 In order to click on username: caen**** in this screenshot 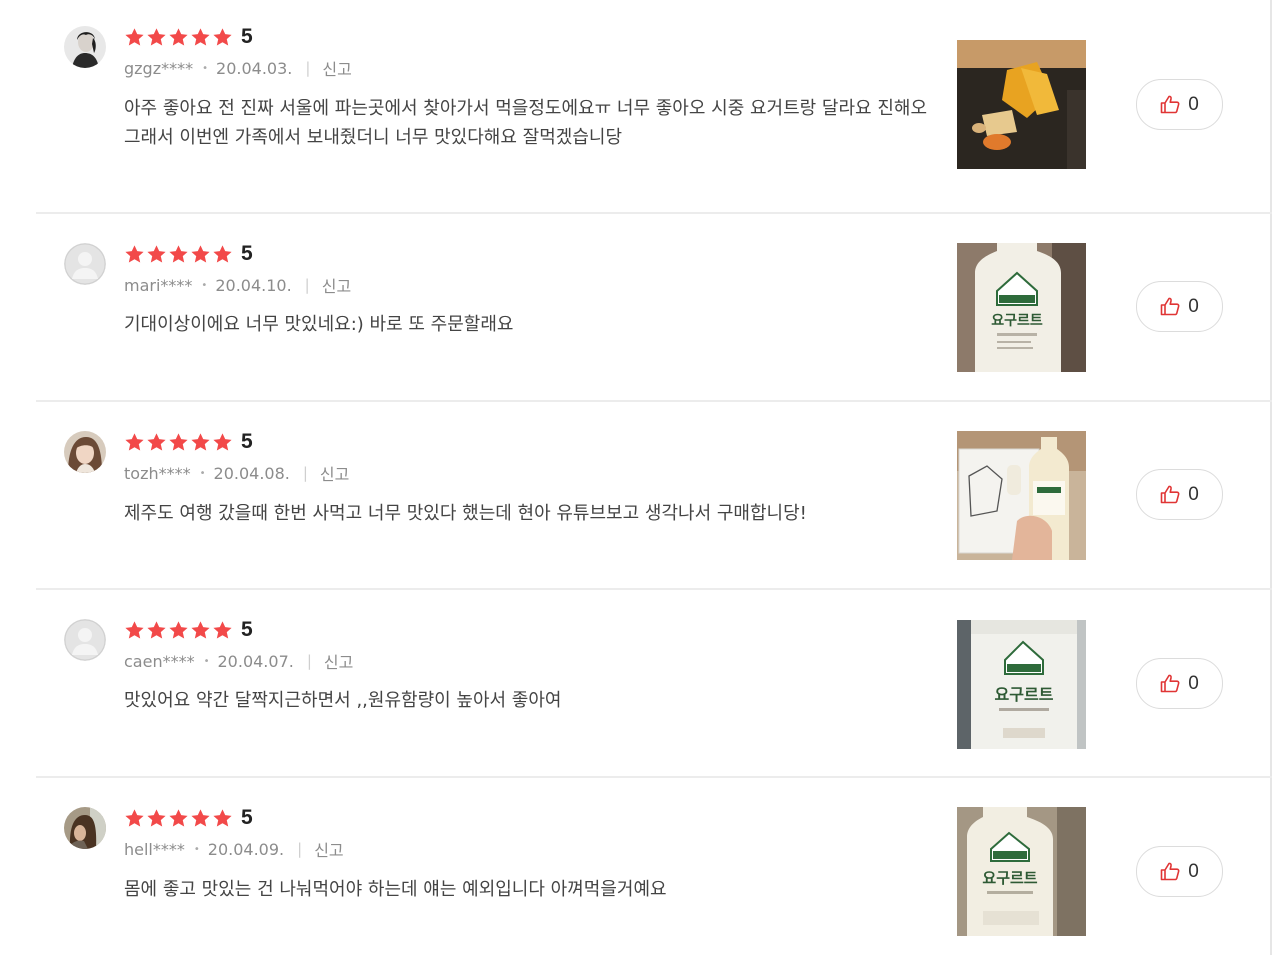, I will do `click(159, 661)`.